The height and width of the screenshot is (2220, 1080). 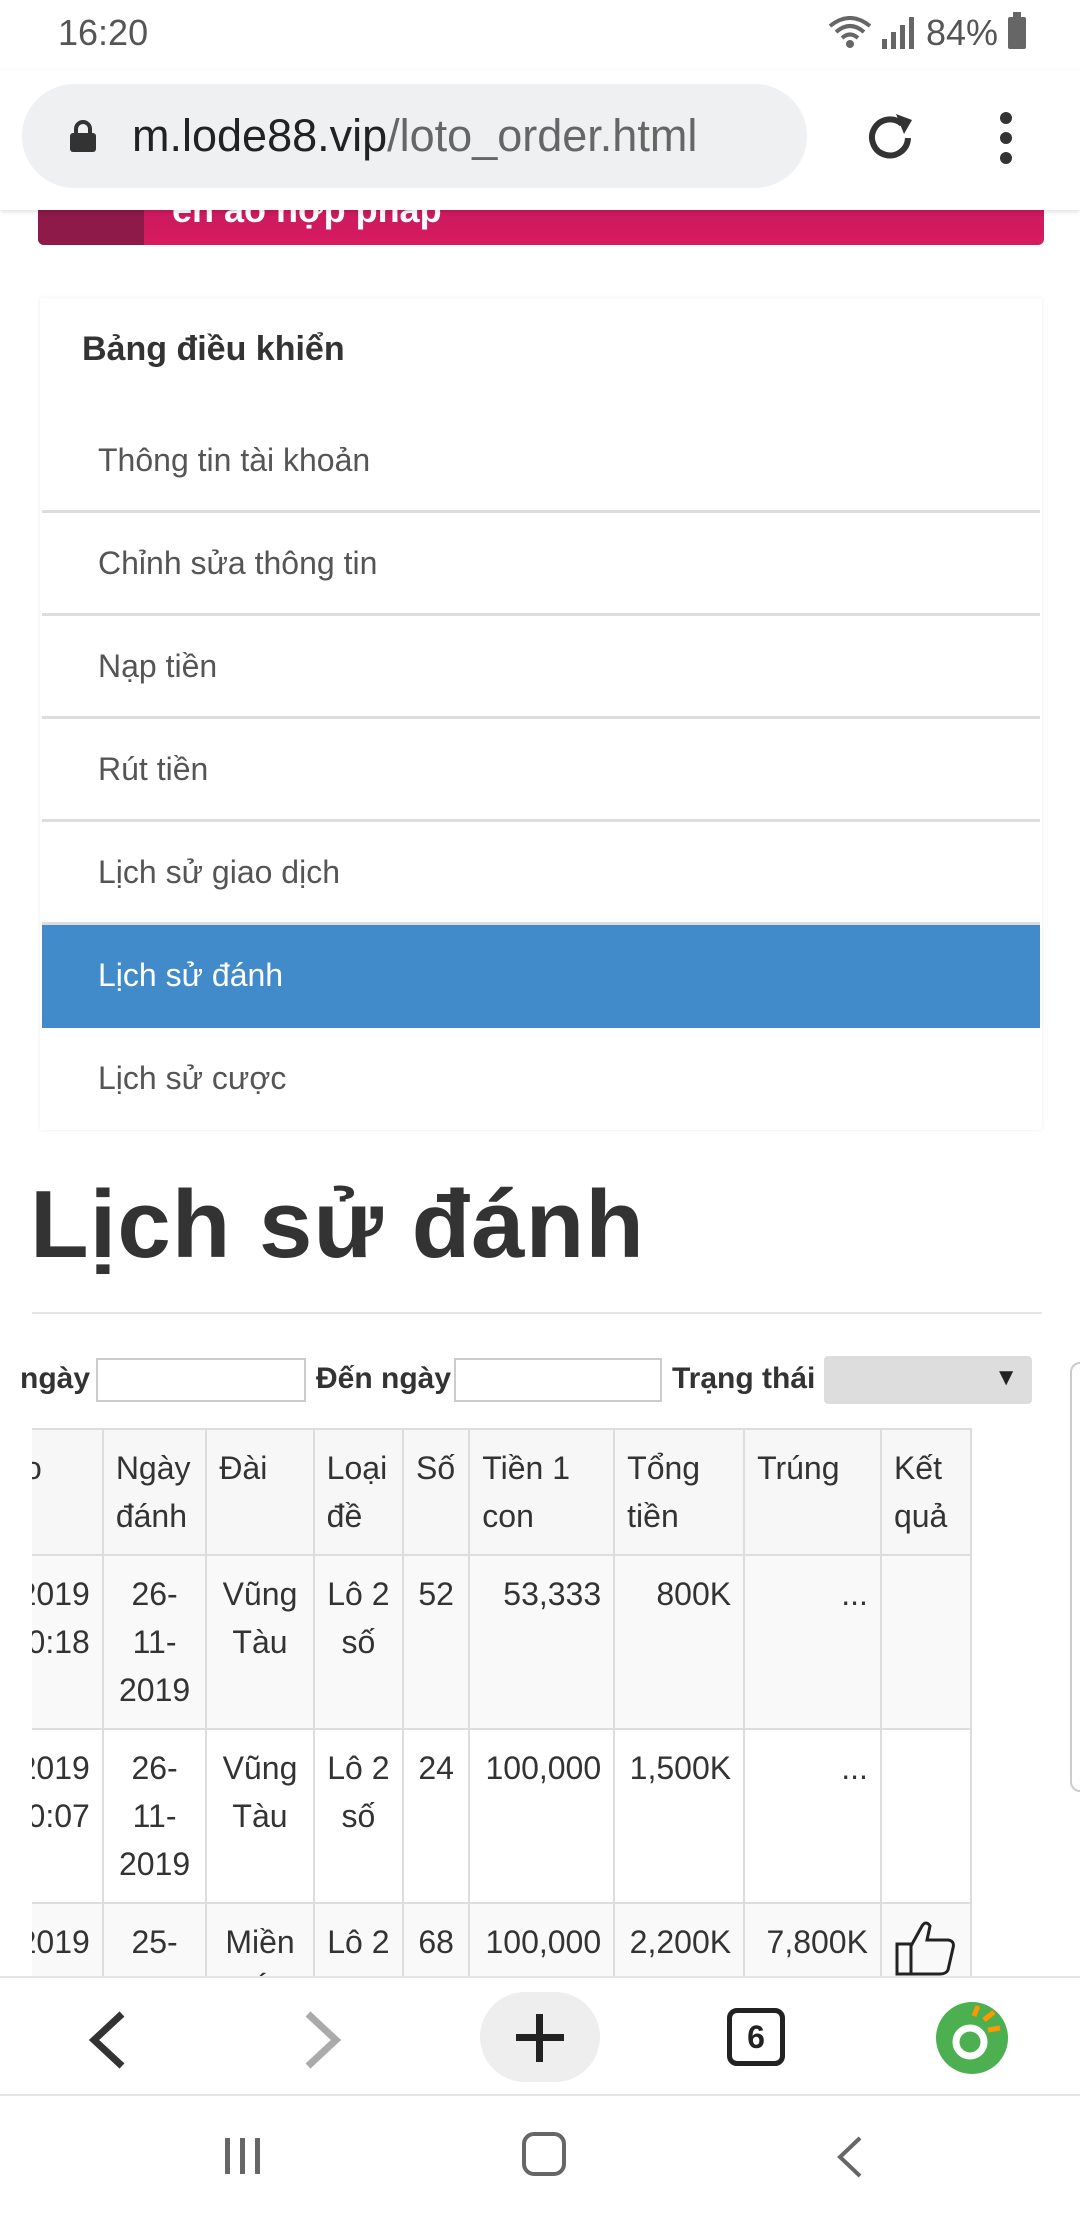 What do you see at coordinates (849, 2157) in the screenshot?
I see `system-back-icon` at bounding box center [849, 2157].